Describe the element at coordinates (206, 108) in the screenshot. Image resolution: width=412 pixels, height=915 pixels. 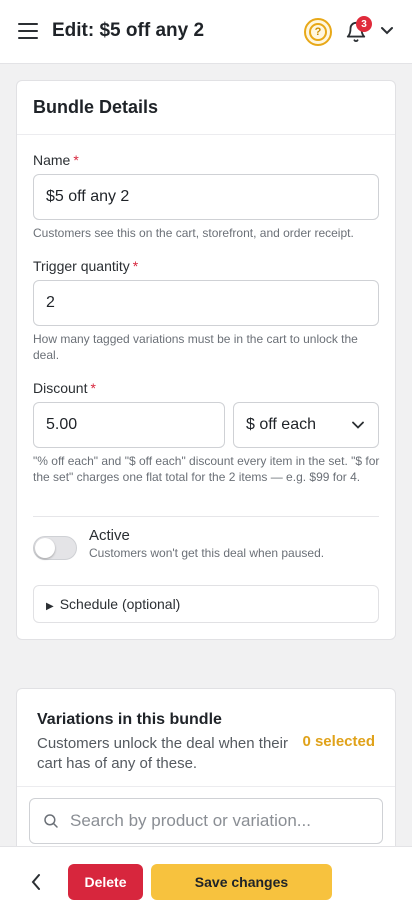
I see `card-title: Bundle Details` at that location.